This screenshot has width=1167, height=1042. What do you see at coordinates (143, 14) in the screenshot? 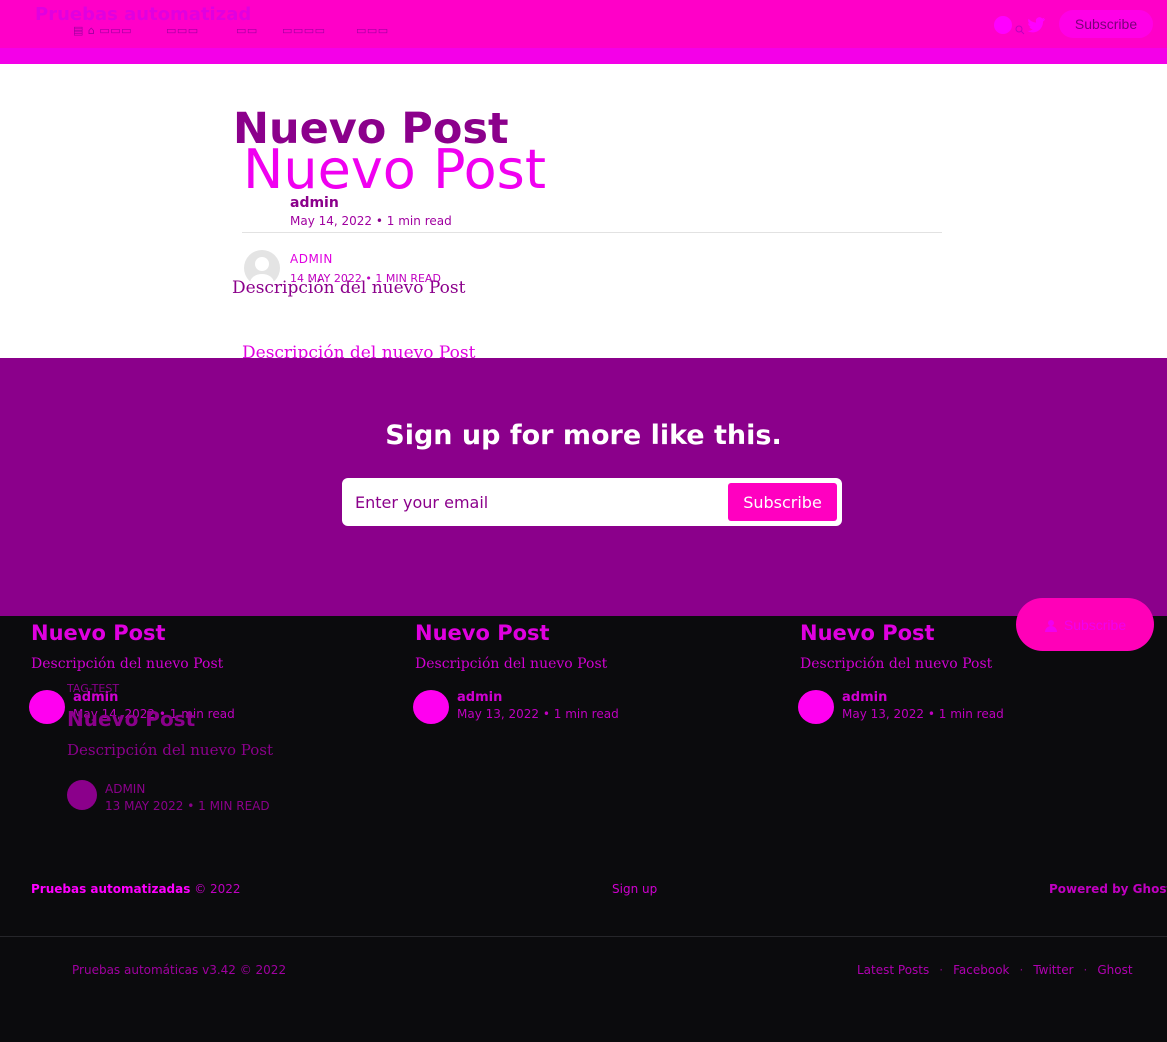
I see `site-title: Pruebas automatizad` at bounding box center [143, 14].